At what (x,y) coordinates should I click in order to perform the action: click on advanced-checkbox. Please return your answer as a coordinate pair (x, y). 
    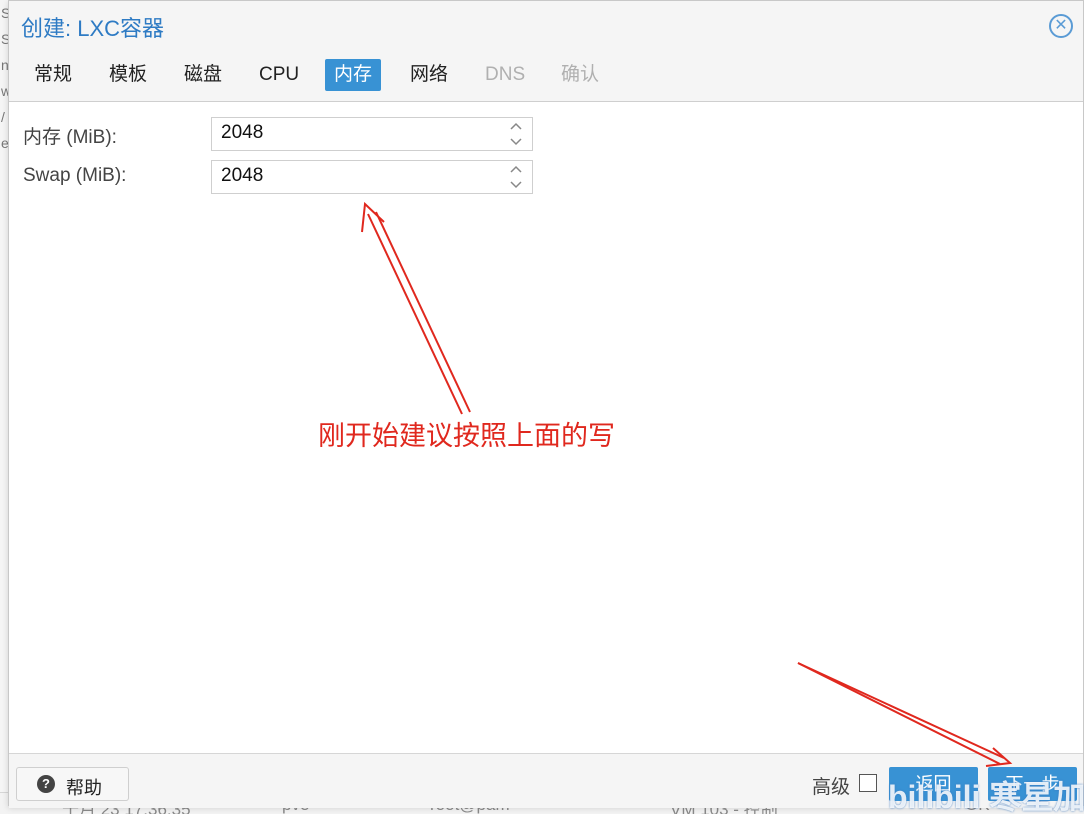
    Looking at the image, I should click on (868, 783).